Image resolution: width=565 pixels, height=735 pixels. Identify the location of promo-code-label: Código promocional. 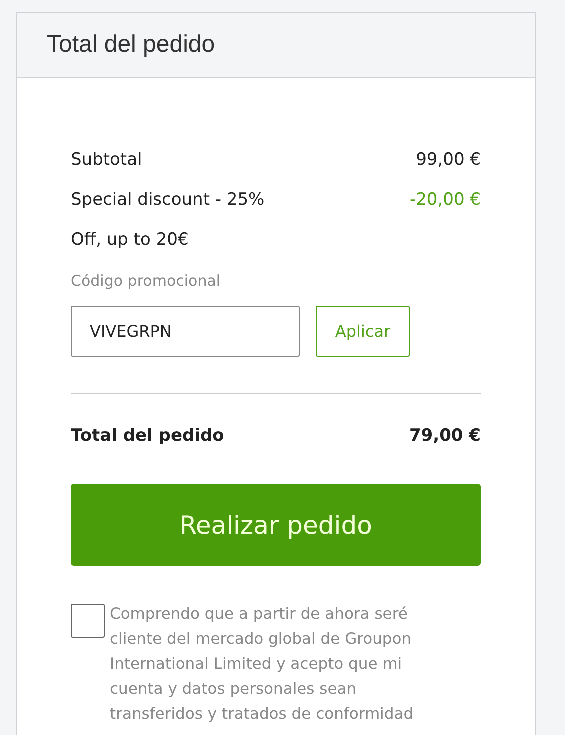
(146, 281).